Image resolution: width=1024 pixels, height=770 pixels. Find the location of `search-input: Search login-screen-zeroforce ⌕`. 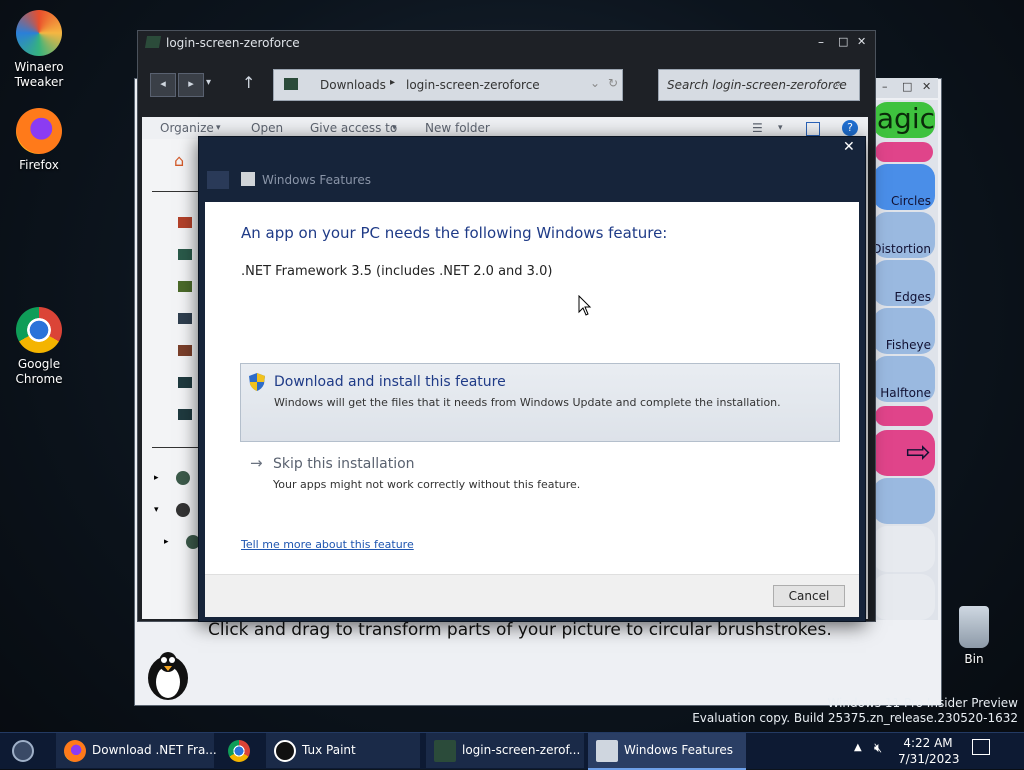

search-input: Search login-screen-zeroforce ⌕ is located at coordinates (759, 85).